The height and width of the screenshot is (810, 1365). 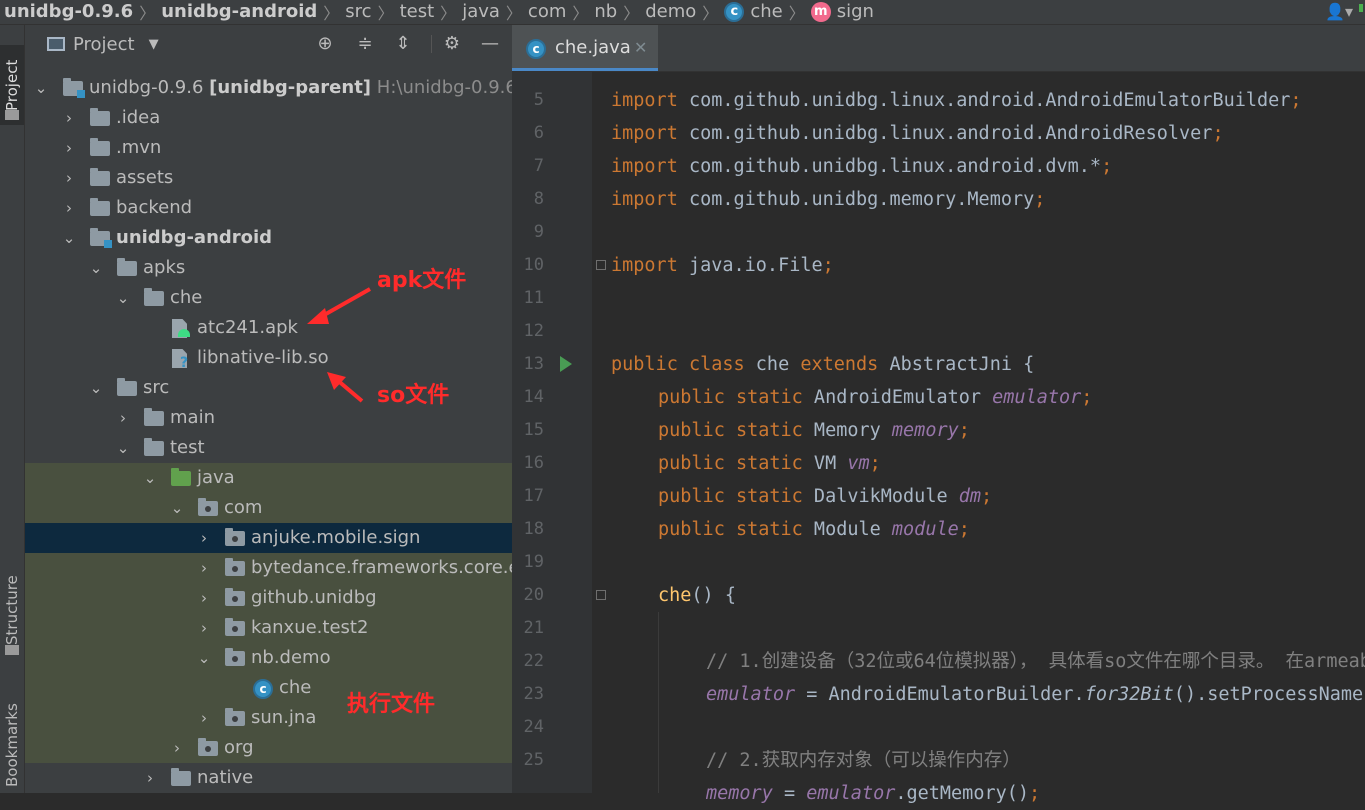 I want to click on breadcrumb-project: unidbg-0.9.6, so click(x=68, y=12).